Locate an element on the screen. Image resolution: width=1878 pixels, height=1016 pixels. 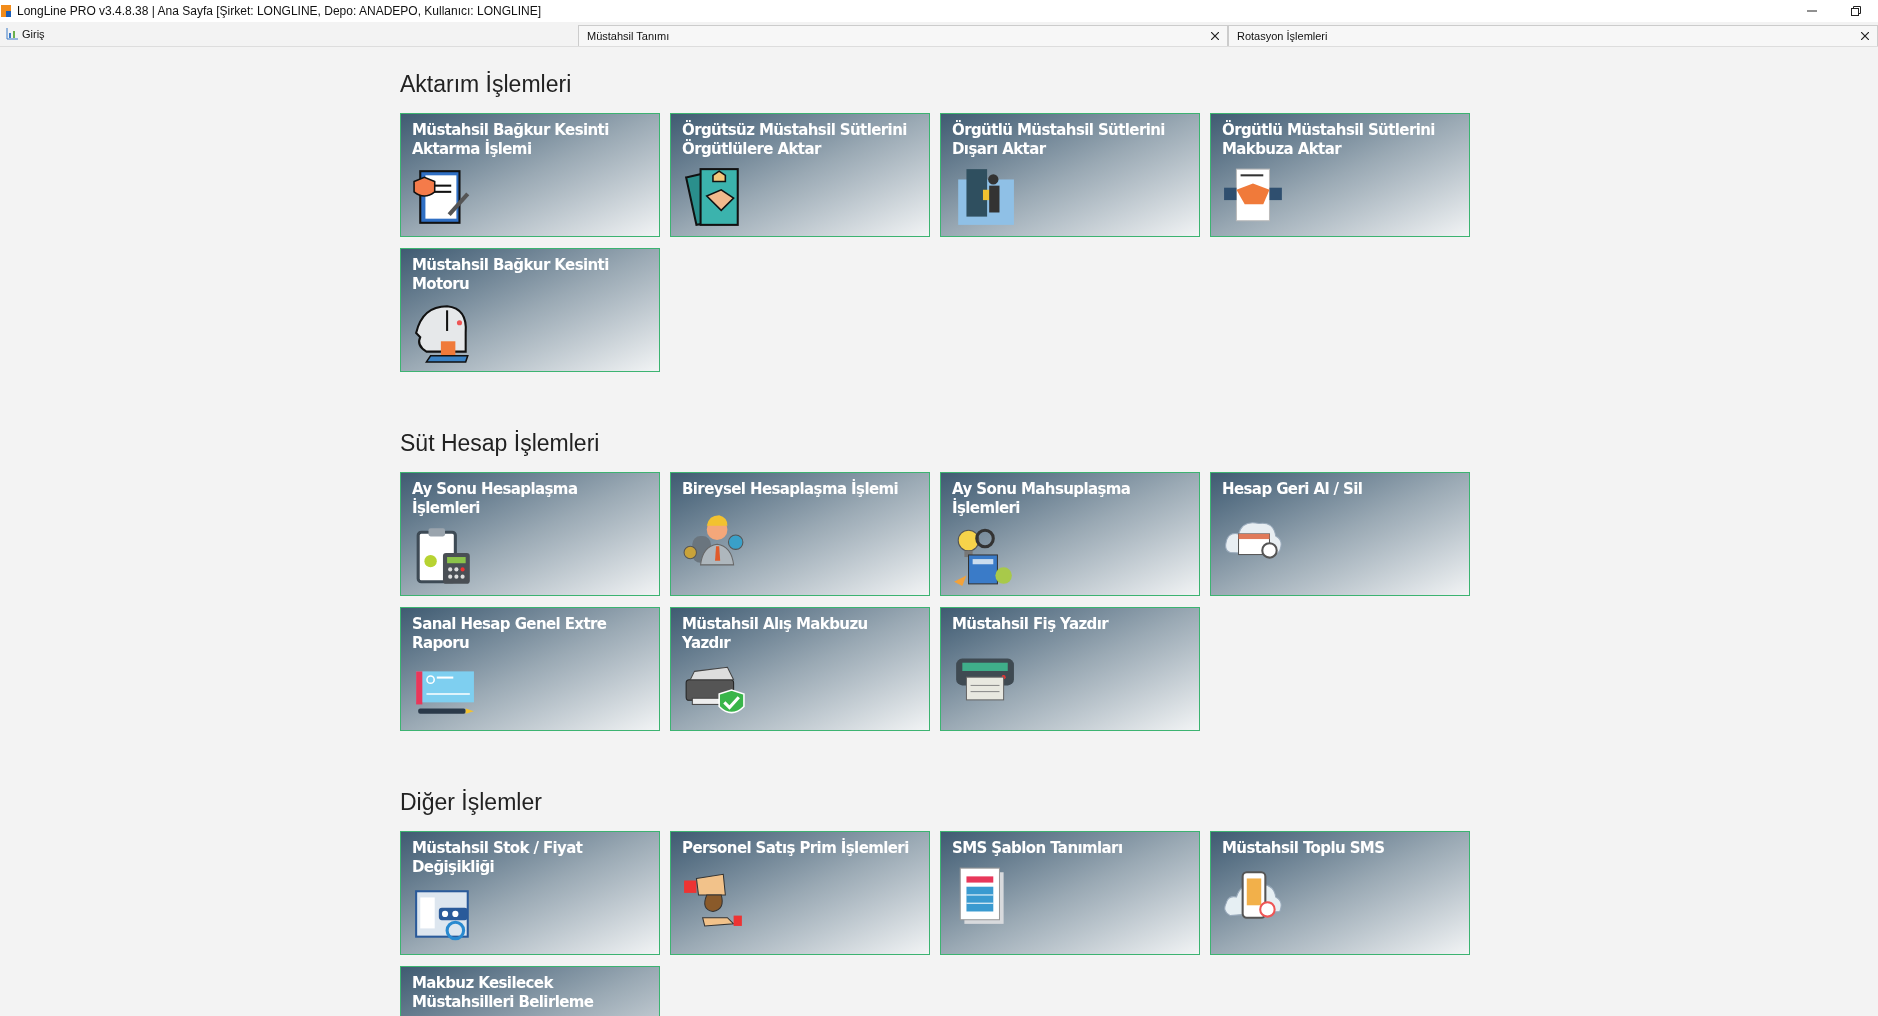
restore-icon is located at coordinates (1856, 11).